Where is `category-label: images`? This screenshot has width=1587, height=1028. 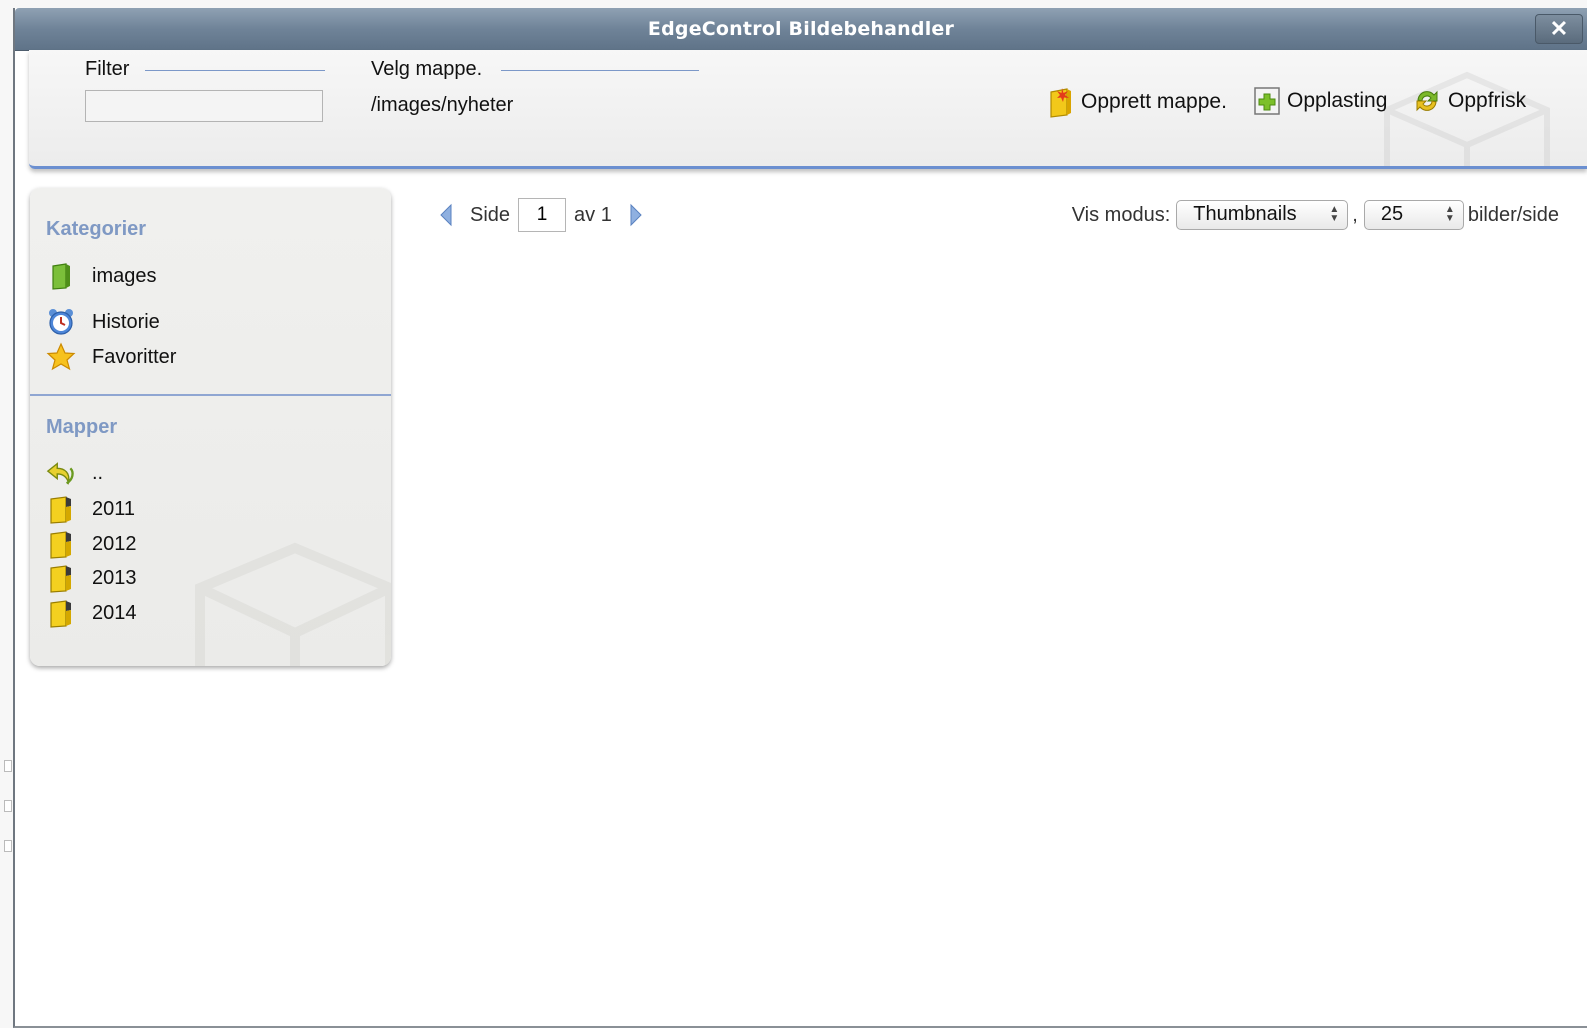
category-label: images is located at coordinates (124, 275).